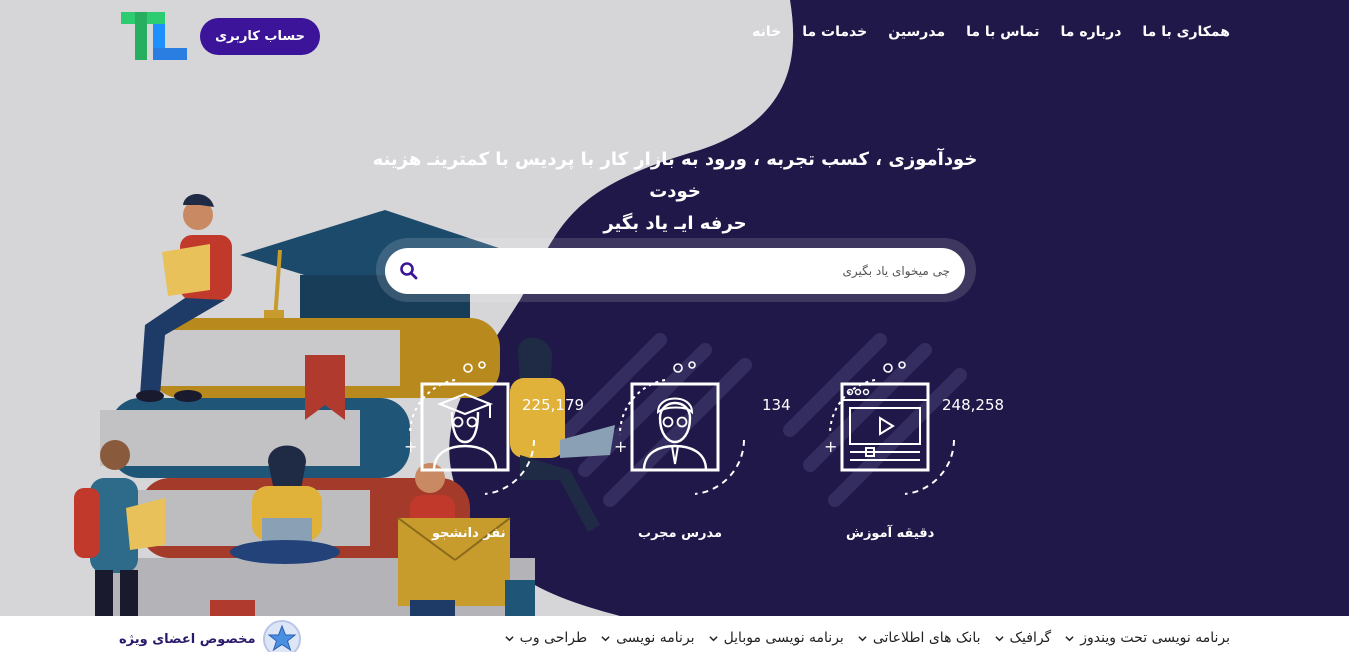  I want to click on category-web-design: طراحی وب, so click(546, 638).